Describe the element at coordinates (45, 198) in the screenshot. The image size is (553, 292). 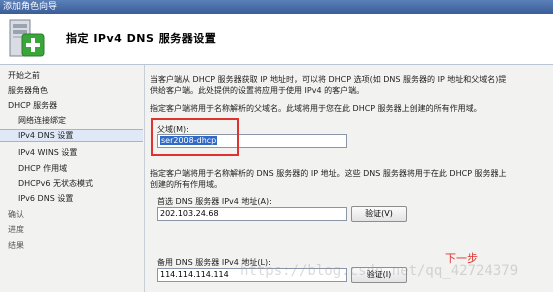
I see `nav-item-ipv6-dns-settings: IPv6 DNS 设置` at that location.